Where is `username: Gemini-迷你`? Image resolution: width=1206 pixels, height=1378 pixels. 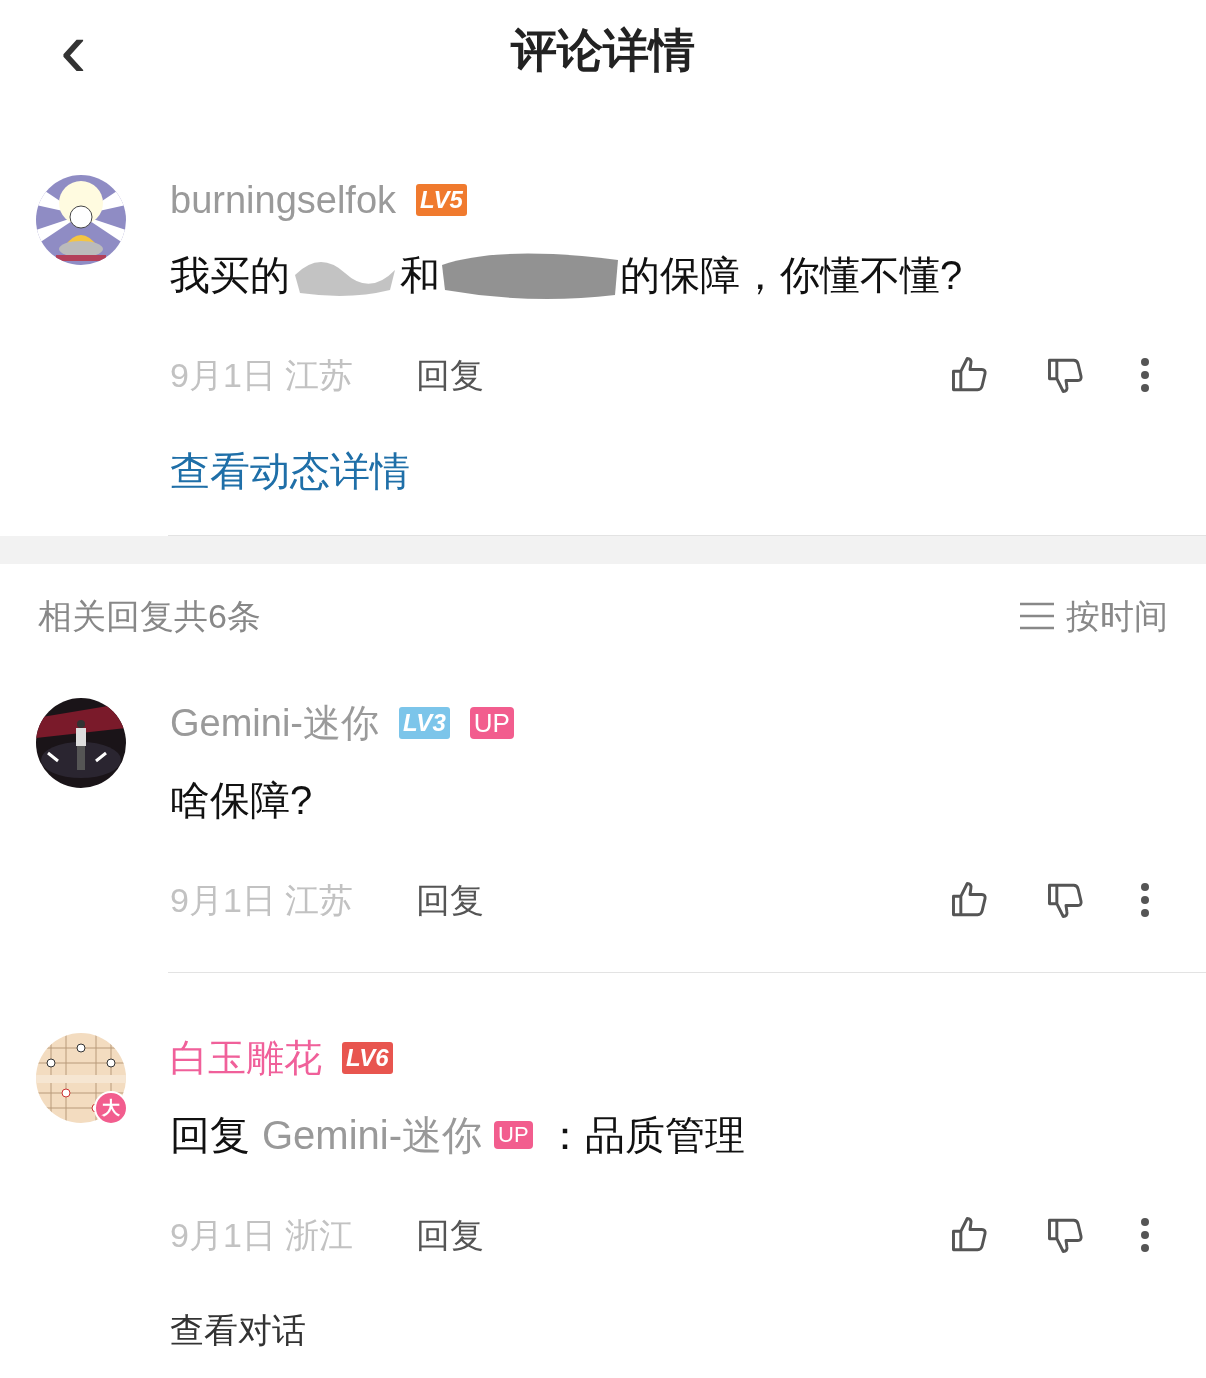
username: Gemini-迷你 is located at coordinates (275, 723).